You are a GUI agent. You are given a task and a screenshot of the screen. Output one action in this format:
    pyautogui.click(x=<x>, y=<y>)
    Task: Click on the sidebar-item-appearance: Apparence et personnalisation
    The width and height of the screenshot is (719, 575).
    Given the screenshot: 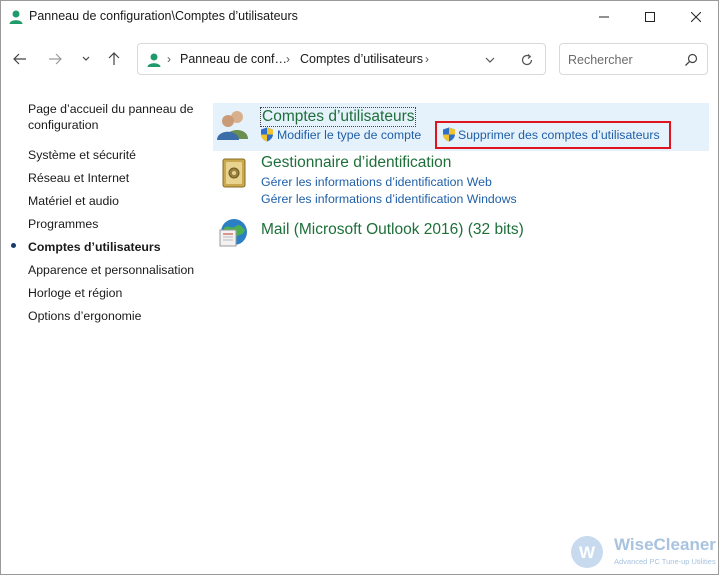 What is the action you would take?
    pyautogui.click(x=113, y=270)
    